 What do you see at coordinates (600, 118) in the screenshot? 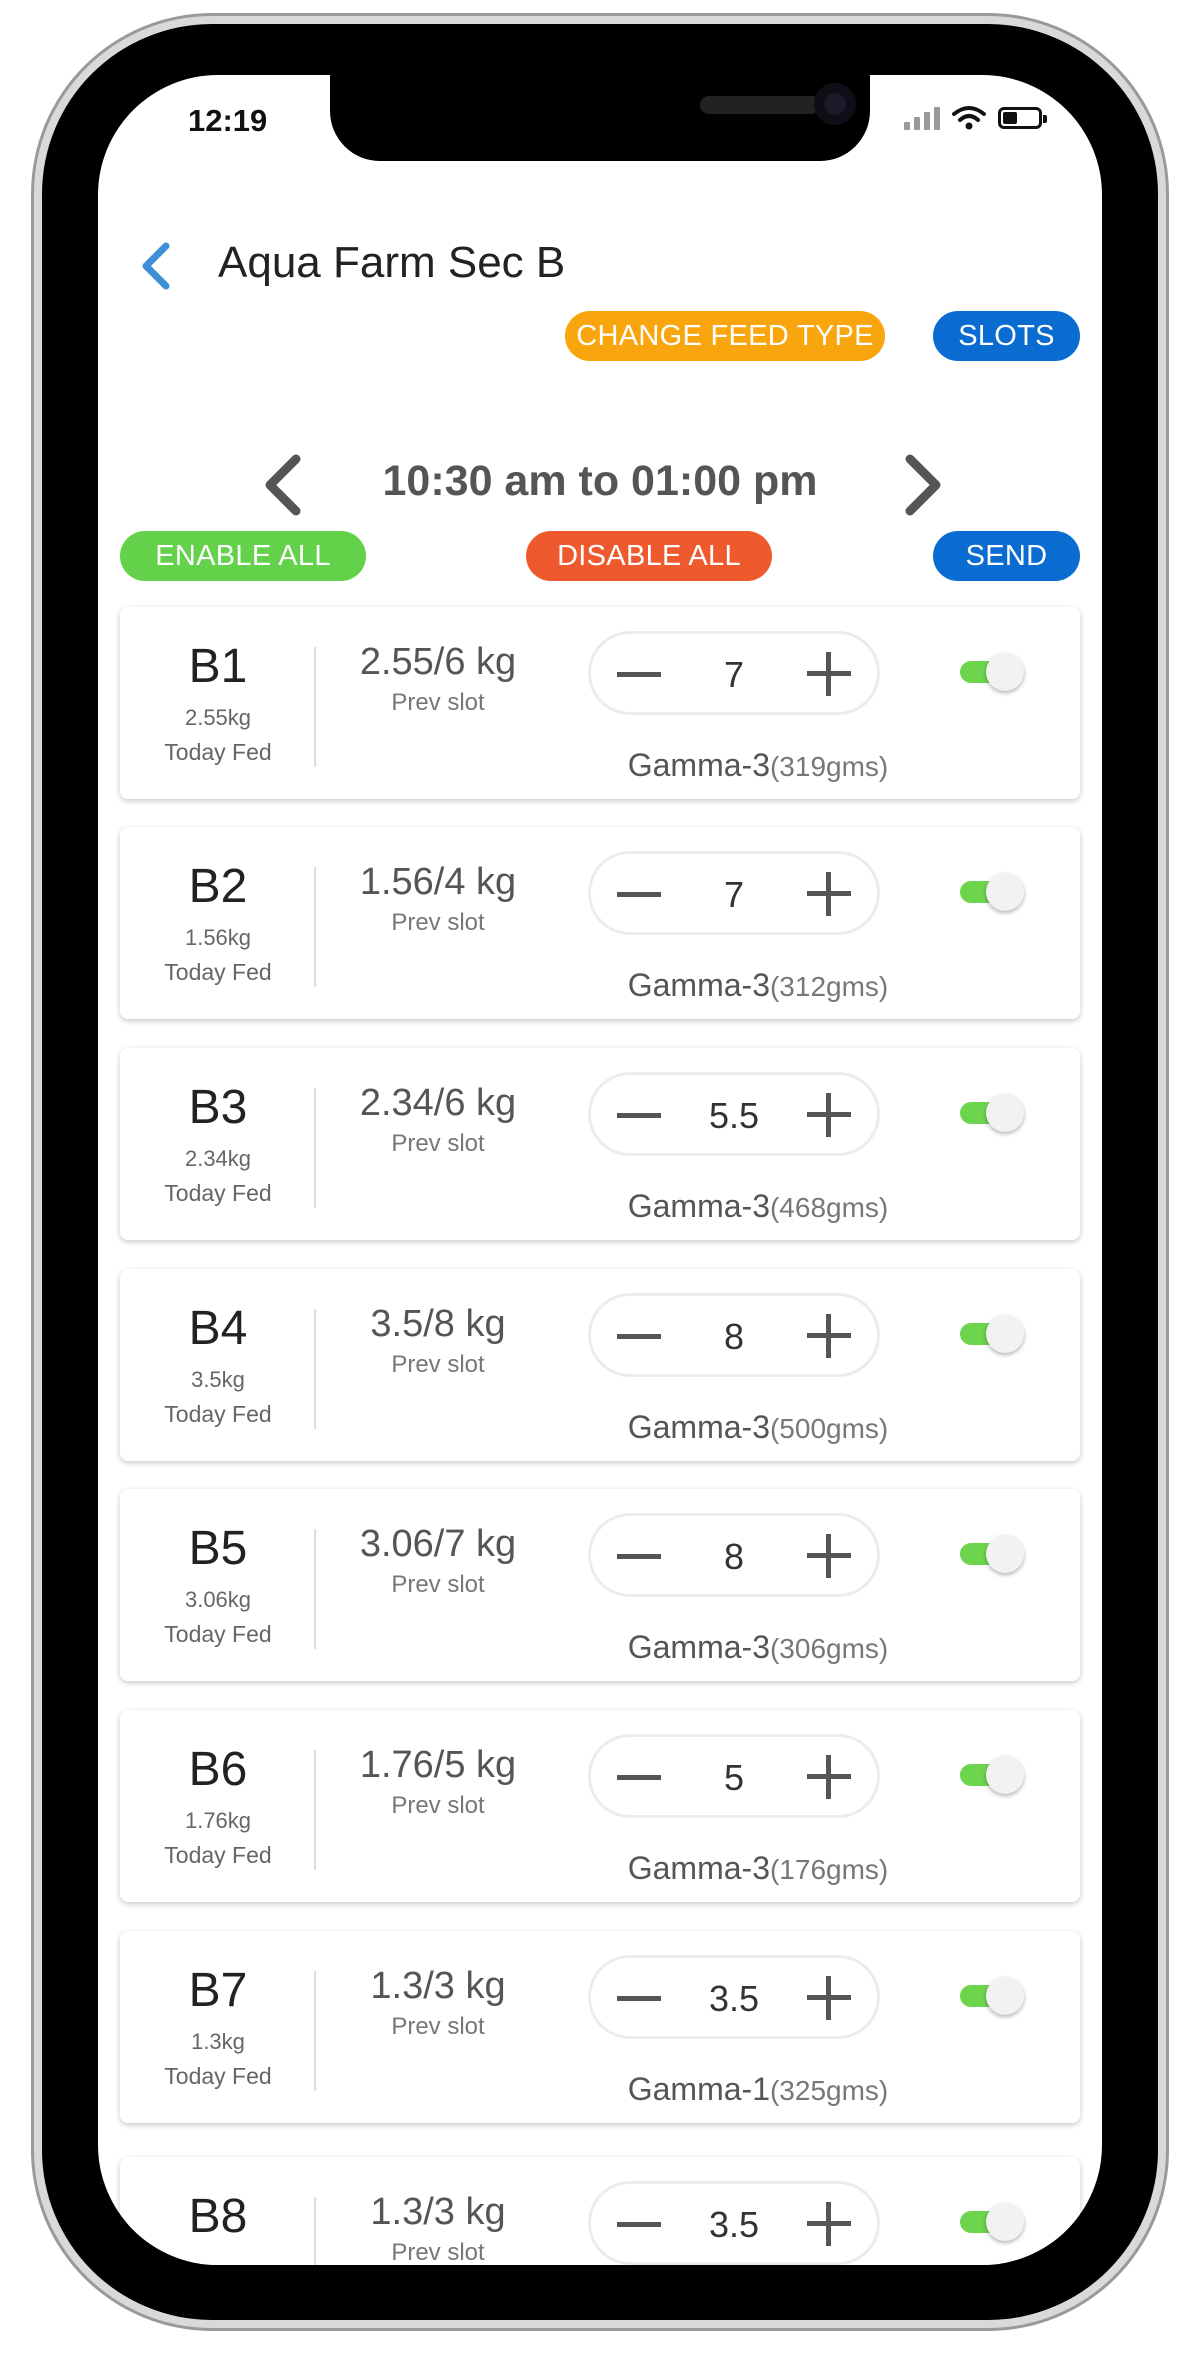
I see `notch` at bounding box center [600, 118].